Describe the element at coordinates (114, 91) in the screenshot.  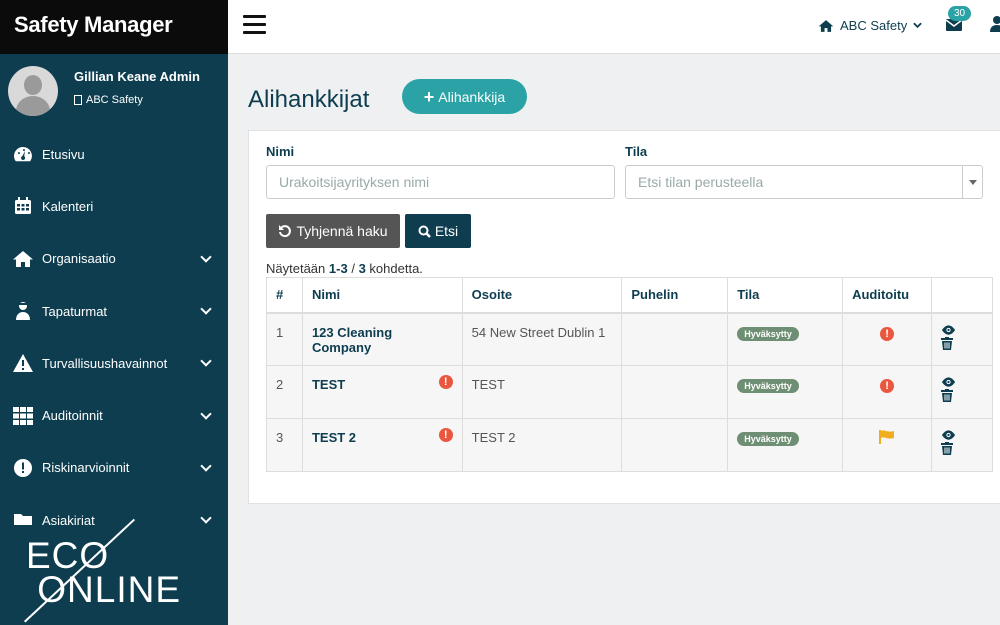
I see `user-profile: Gillian Keane Admin ABC Safety` at that location.